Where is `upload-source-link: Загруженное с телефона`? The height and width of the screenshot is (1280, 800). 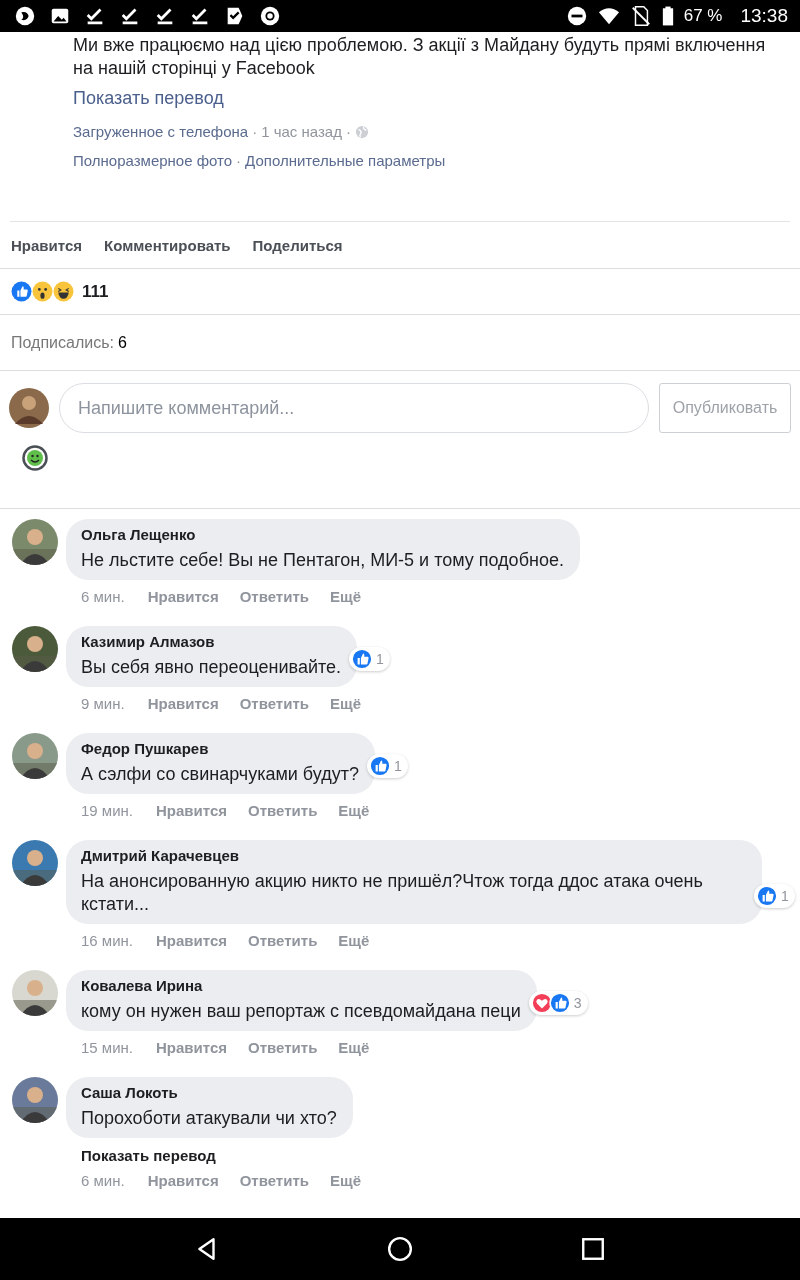
upload-source-link: Загруженное с телефона is located at coordinates (161, 131).